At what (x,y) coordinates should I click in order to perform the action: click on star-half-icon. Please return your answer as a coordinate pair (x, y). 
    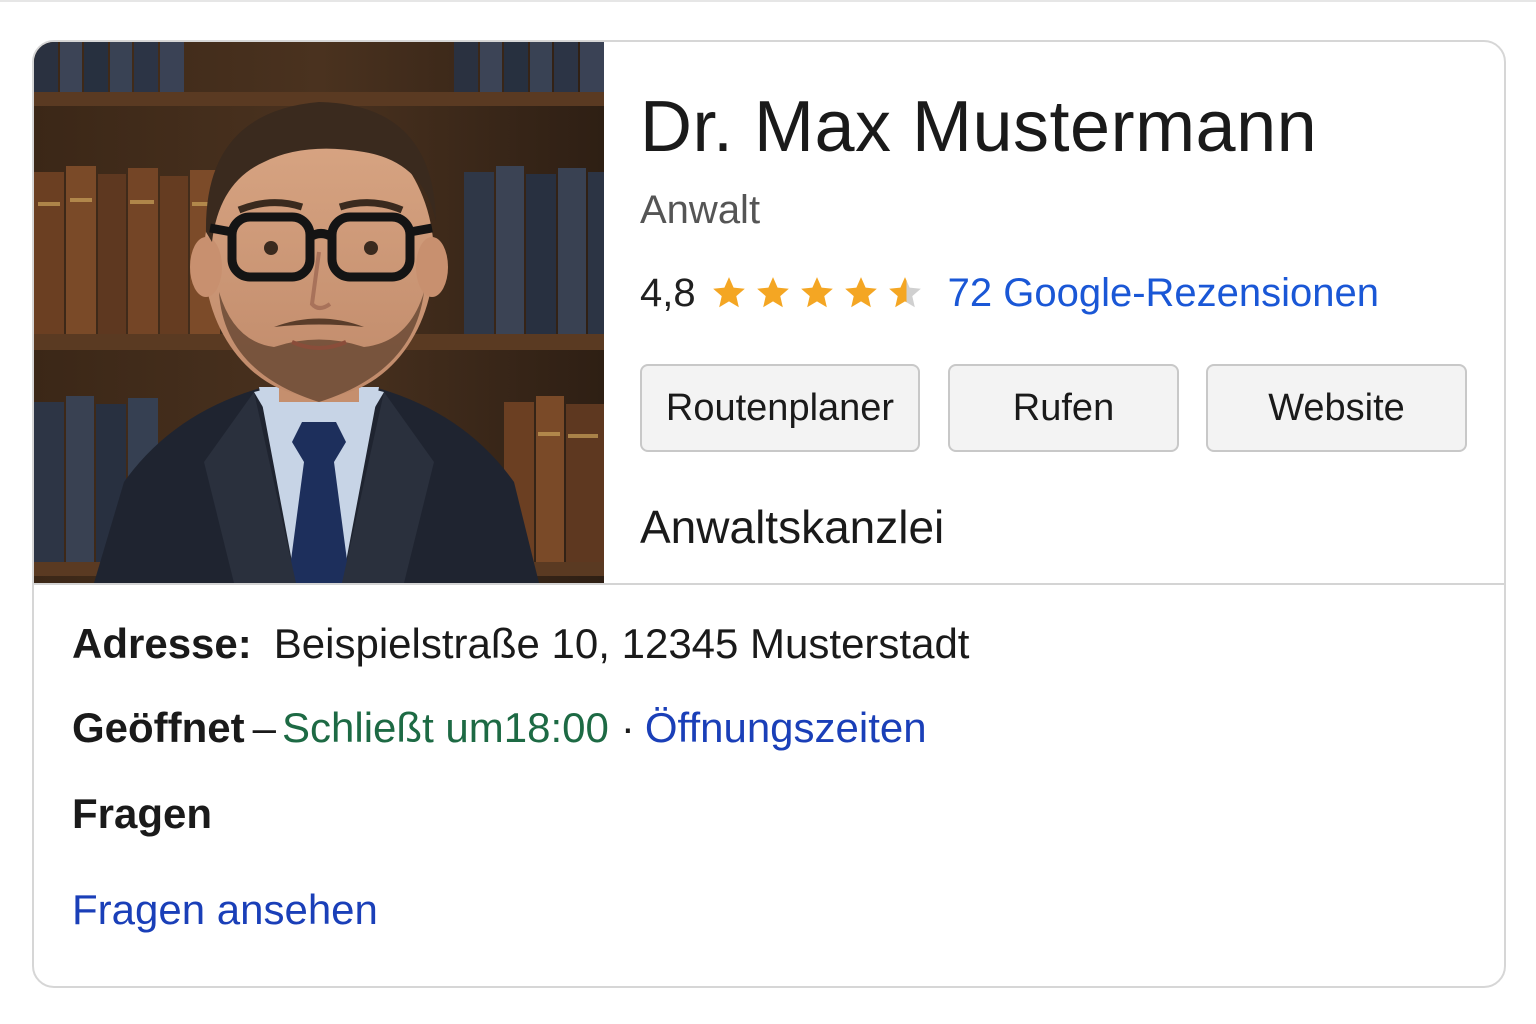
    Looking at the image, I should click on (904, 292).